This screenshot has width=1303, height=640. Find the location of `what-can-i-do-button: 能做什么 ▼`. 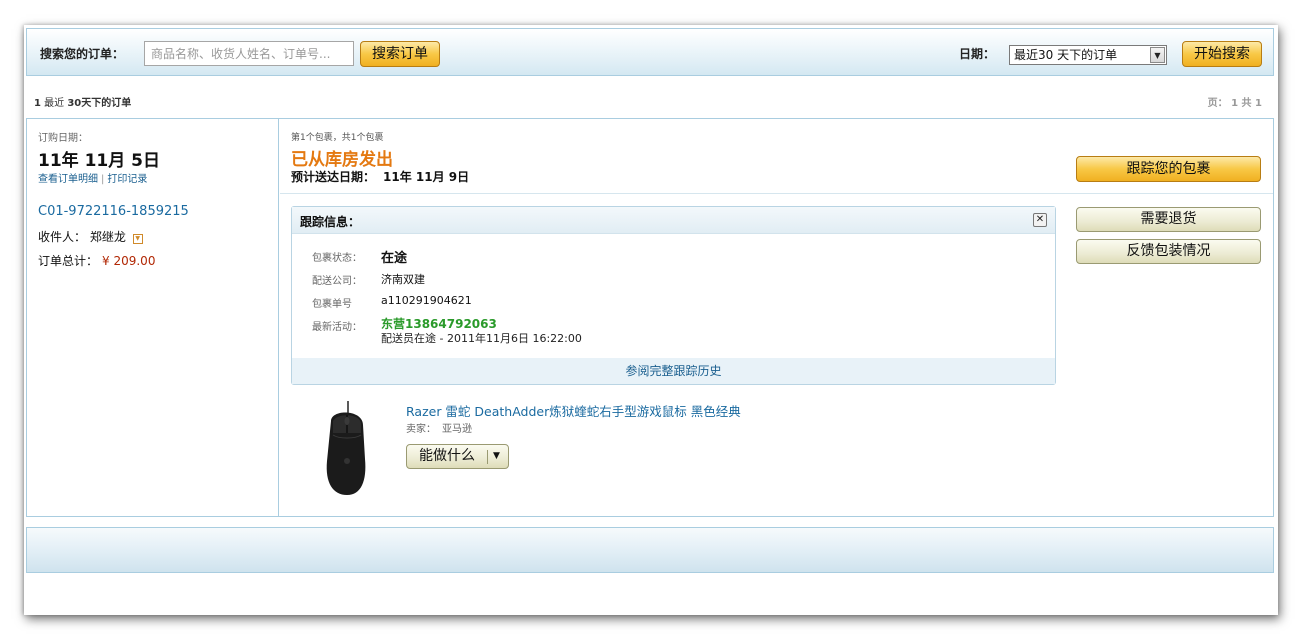

what-can-i-do-button: 能做什么 ▼ is located at coordinates (457, 456).